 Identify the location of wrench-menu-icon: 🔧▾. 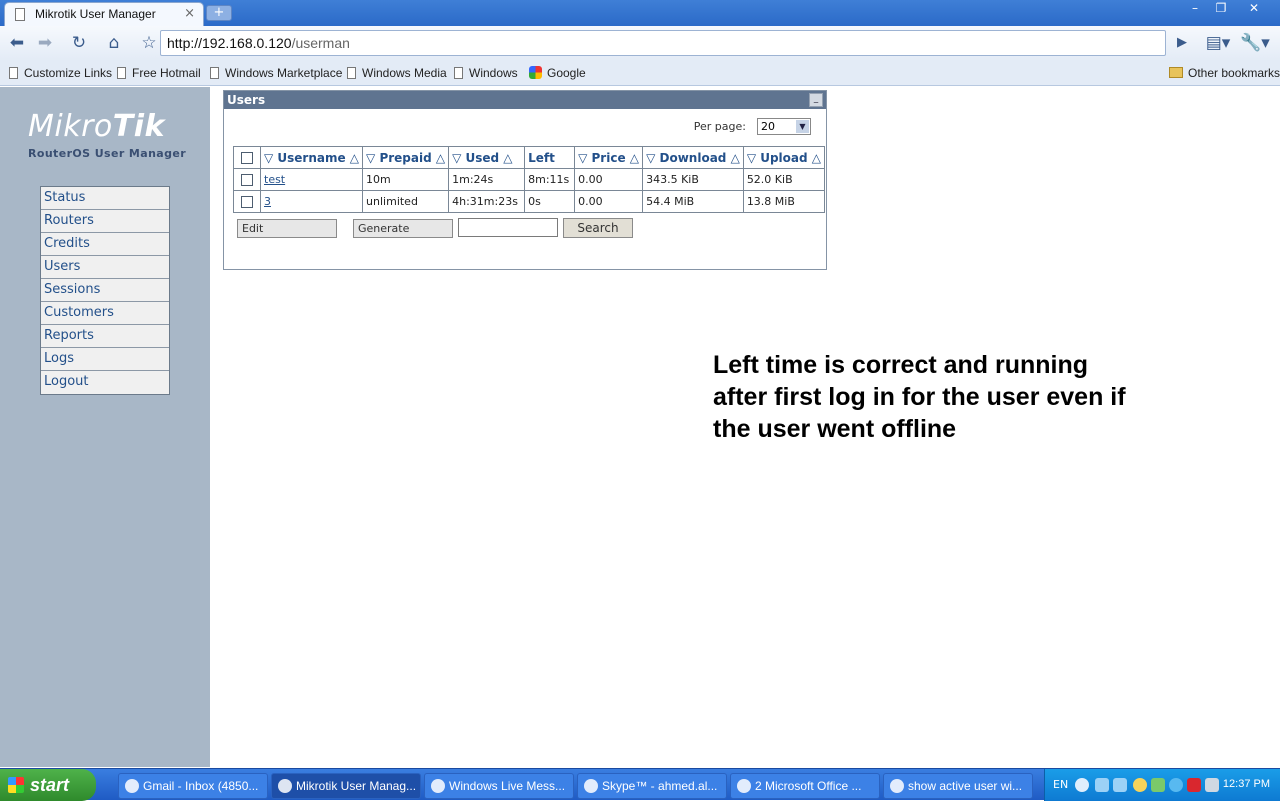
(1255, 44).